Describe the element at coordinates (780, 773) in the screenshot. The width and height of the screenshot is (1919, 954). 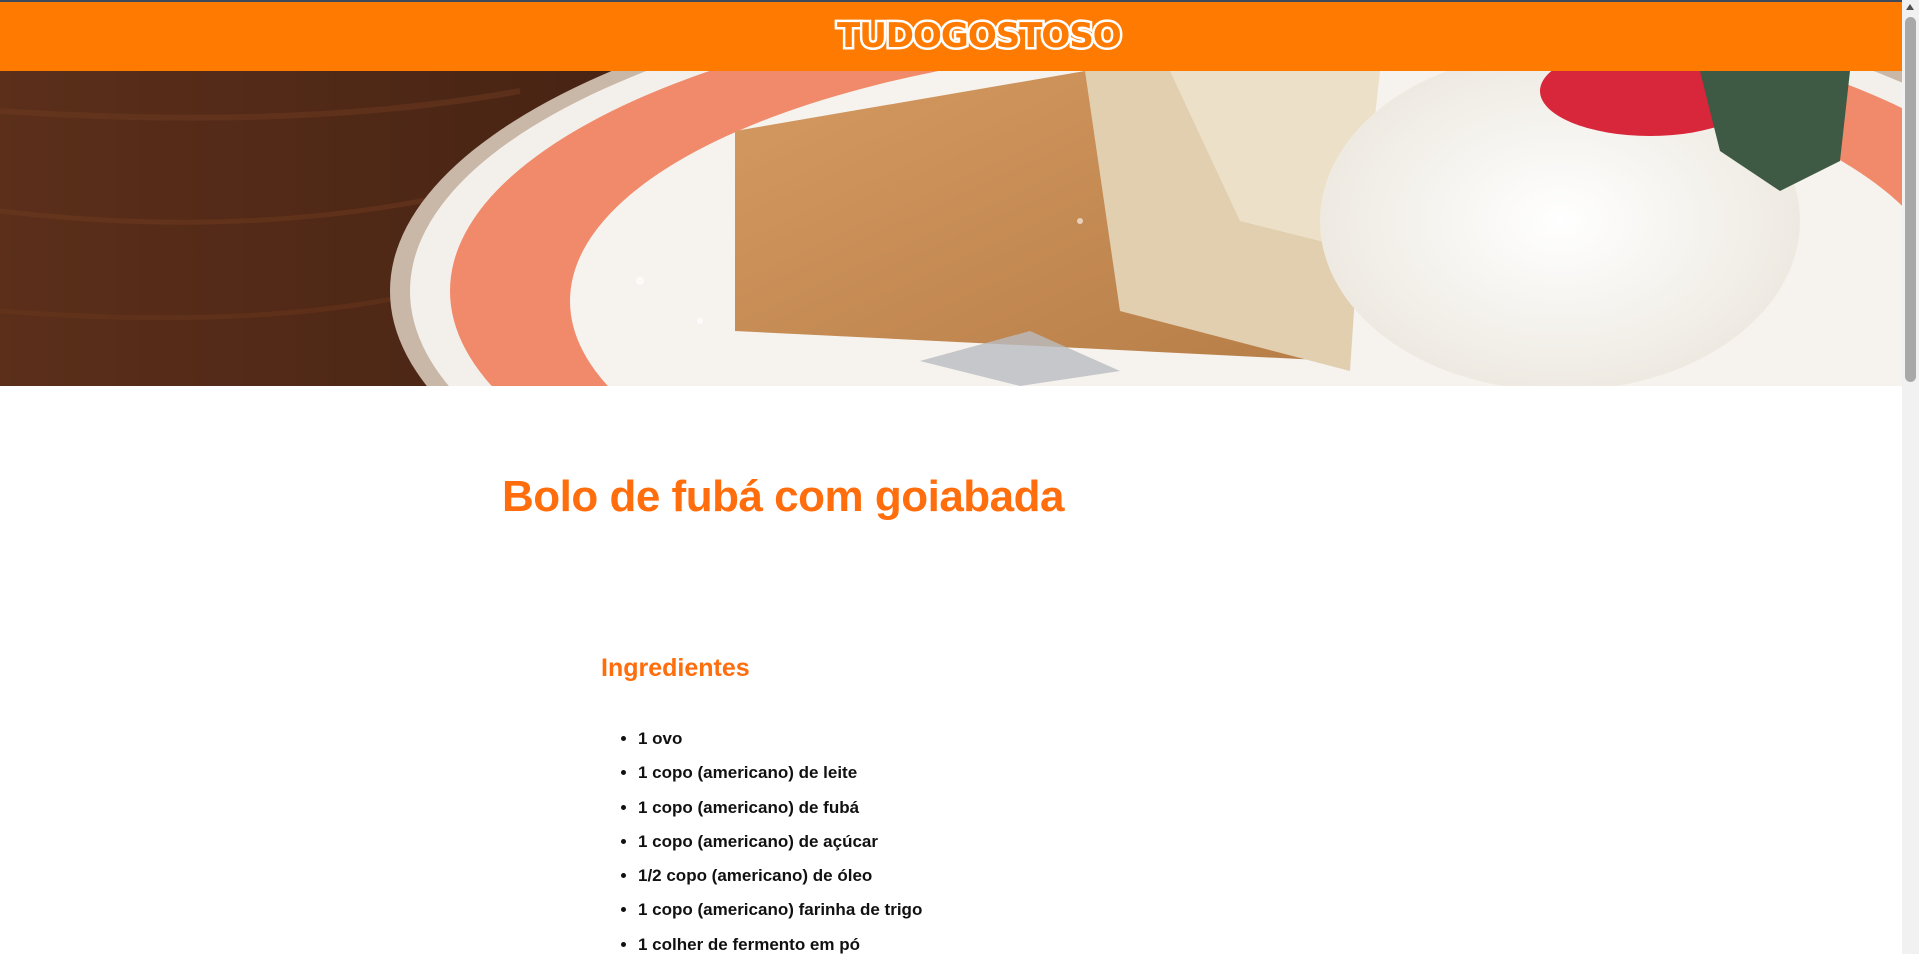
I see `ingredient-item: 1 copo (americano) de leite` at that location.